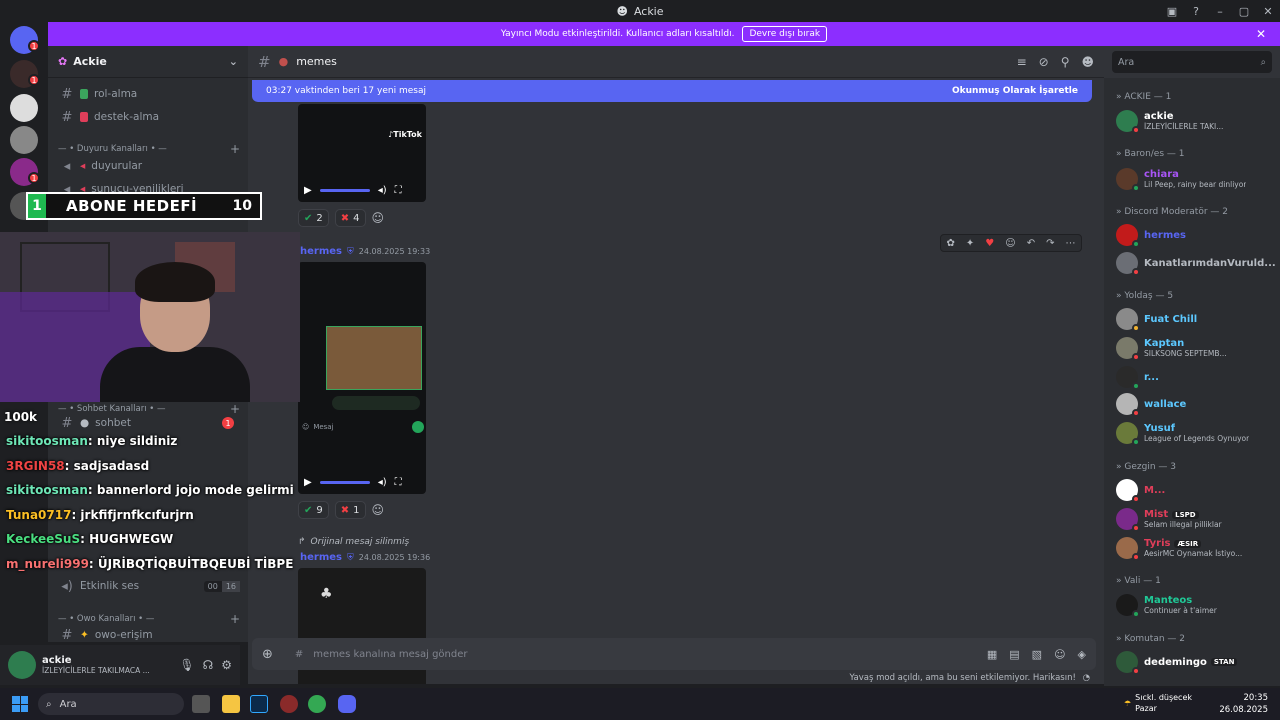 The image size is (1280, 720). Describe the element at coordinates (148, 94) in the screenshot. I see `channel-rol-alma: # rol-alma` at that location.